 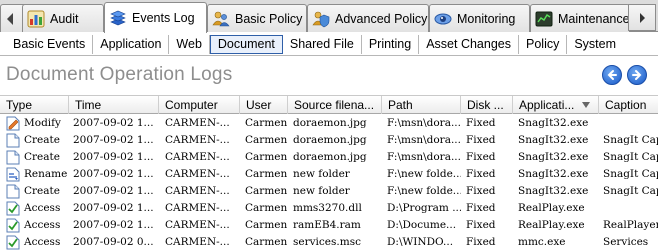 I want to click on subtab-label: Application, so click(x=131, y=44).